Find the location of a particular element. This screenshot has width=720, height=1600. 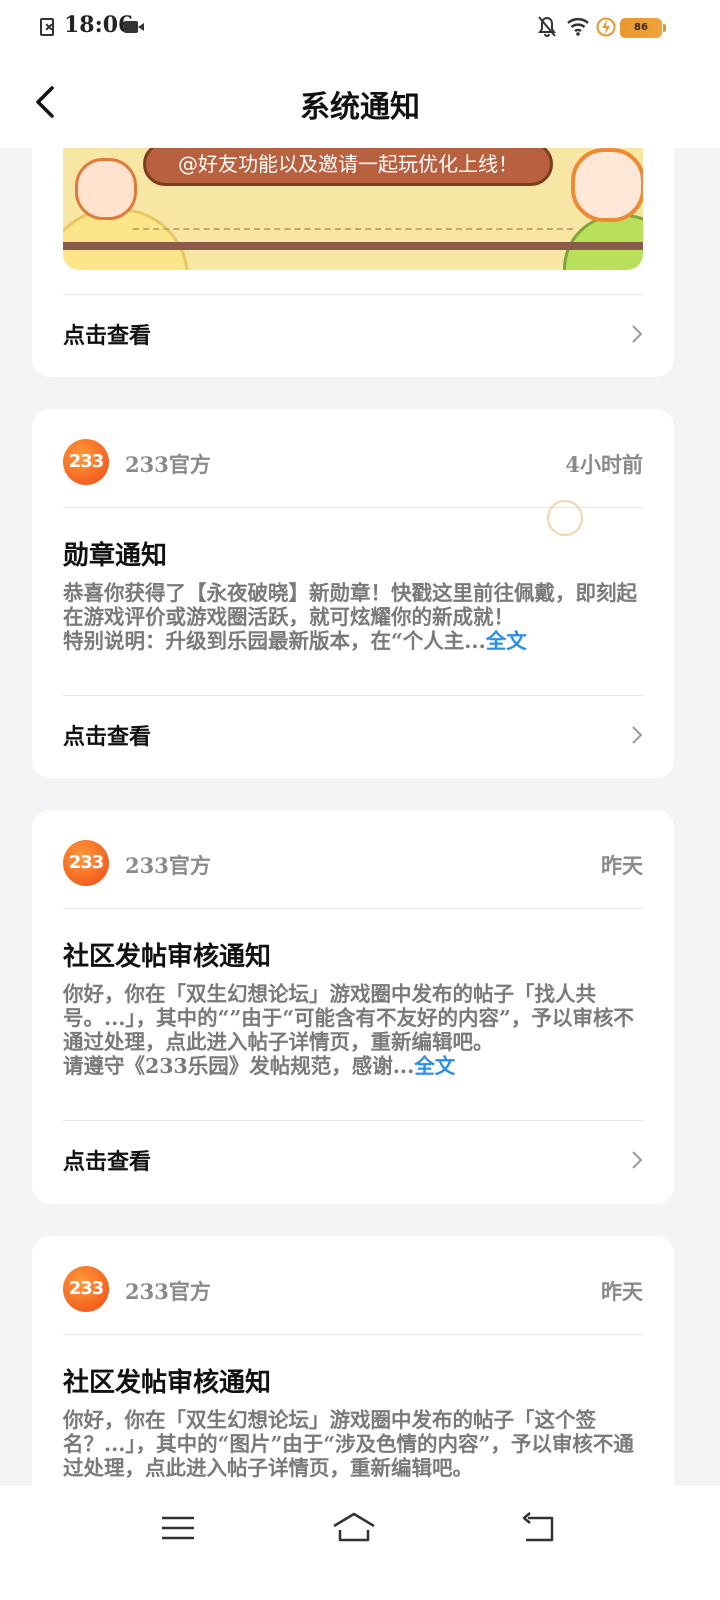

system-navigation-bar is located at coordinates (360, 1543).